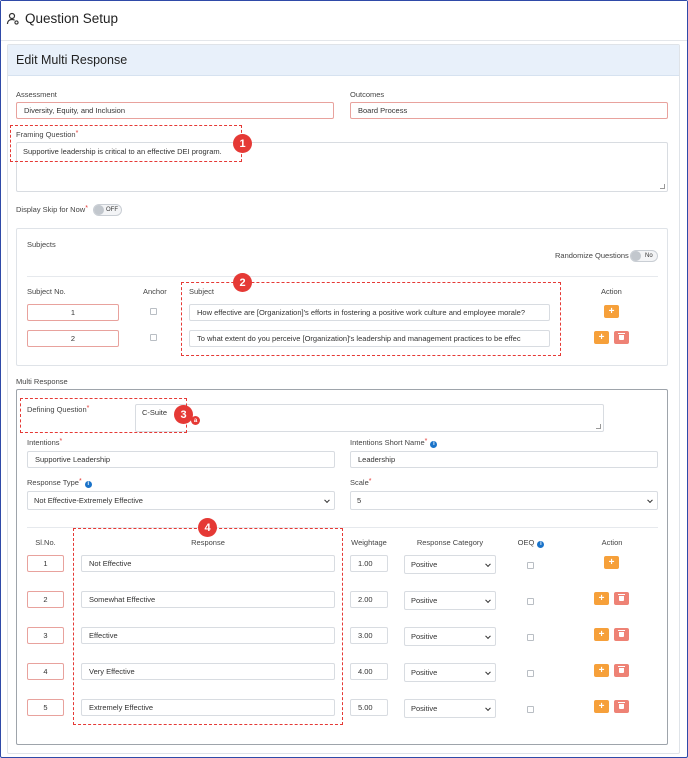  I want to click on delete-subject-button, so click(621, 337).